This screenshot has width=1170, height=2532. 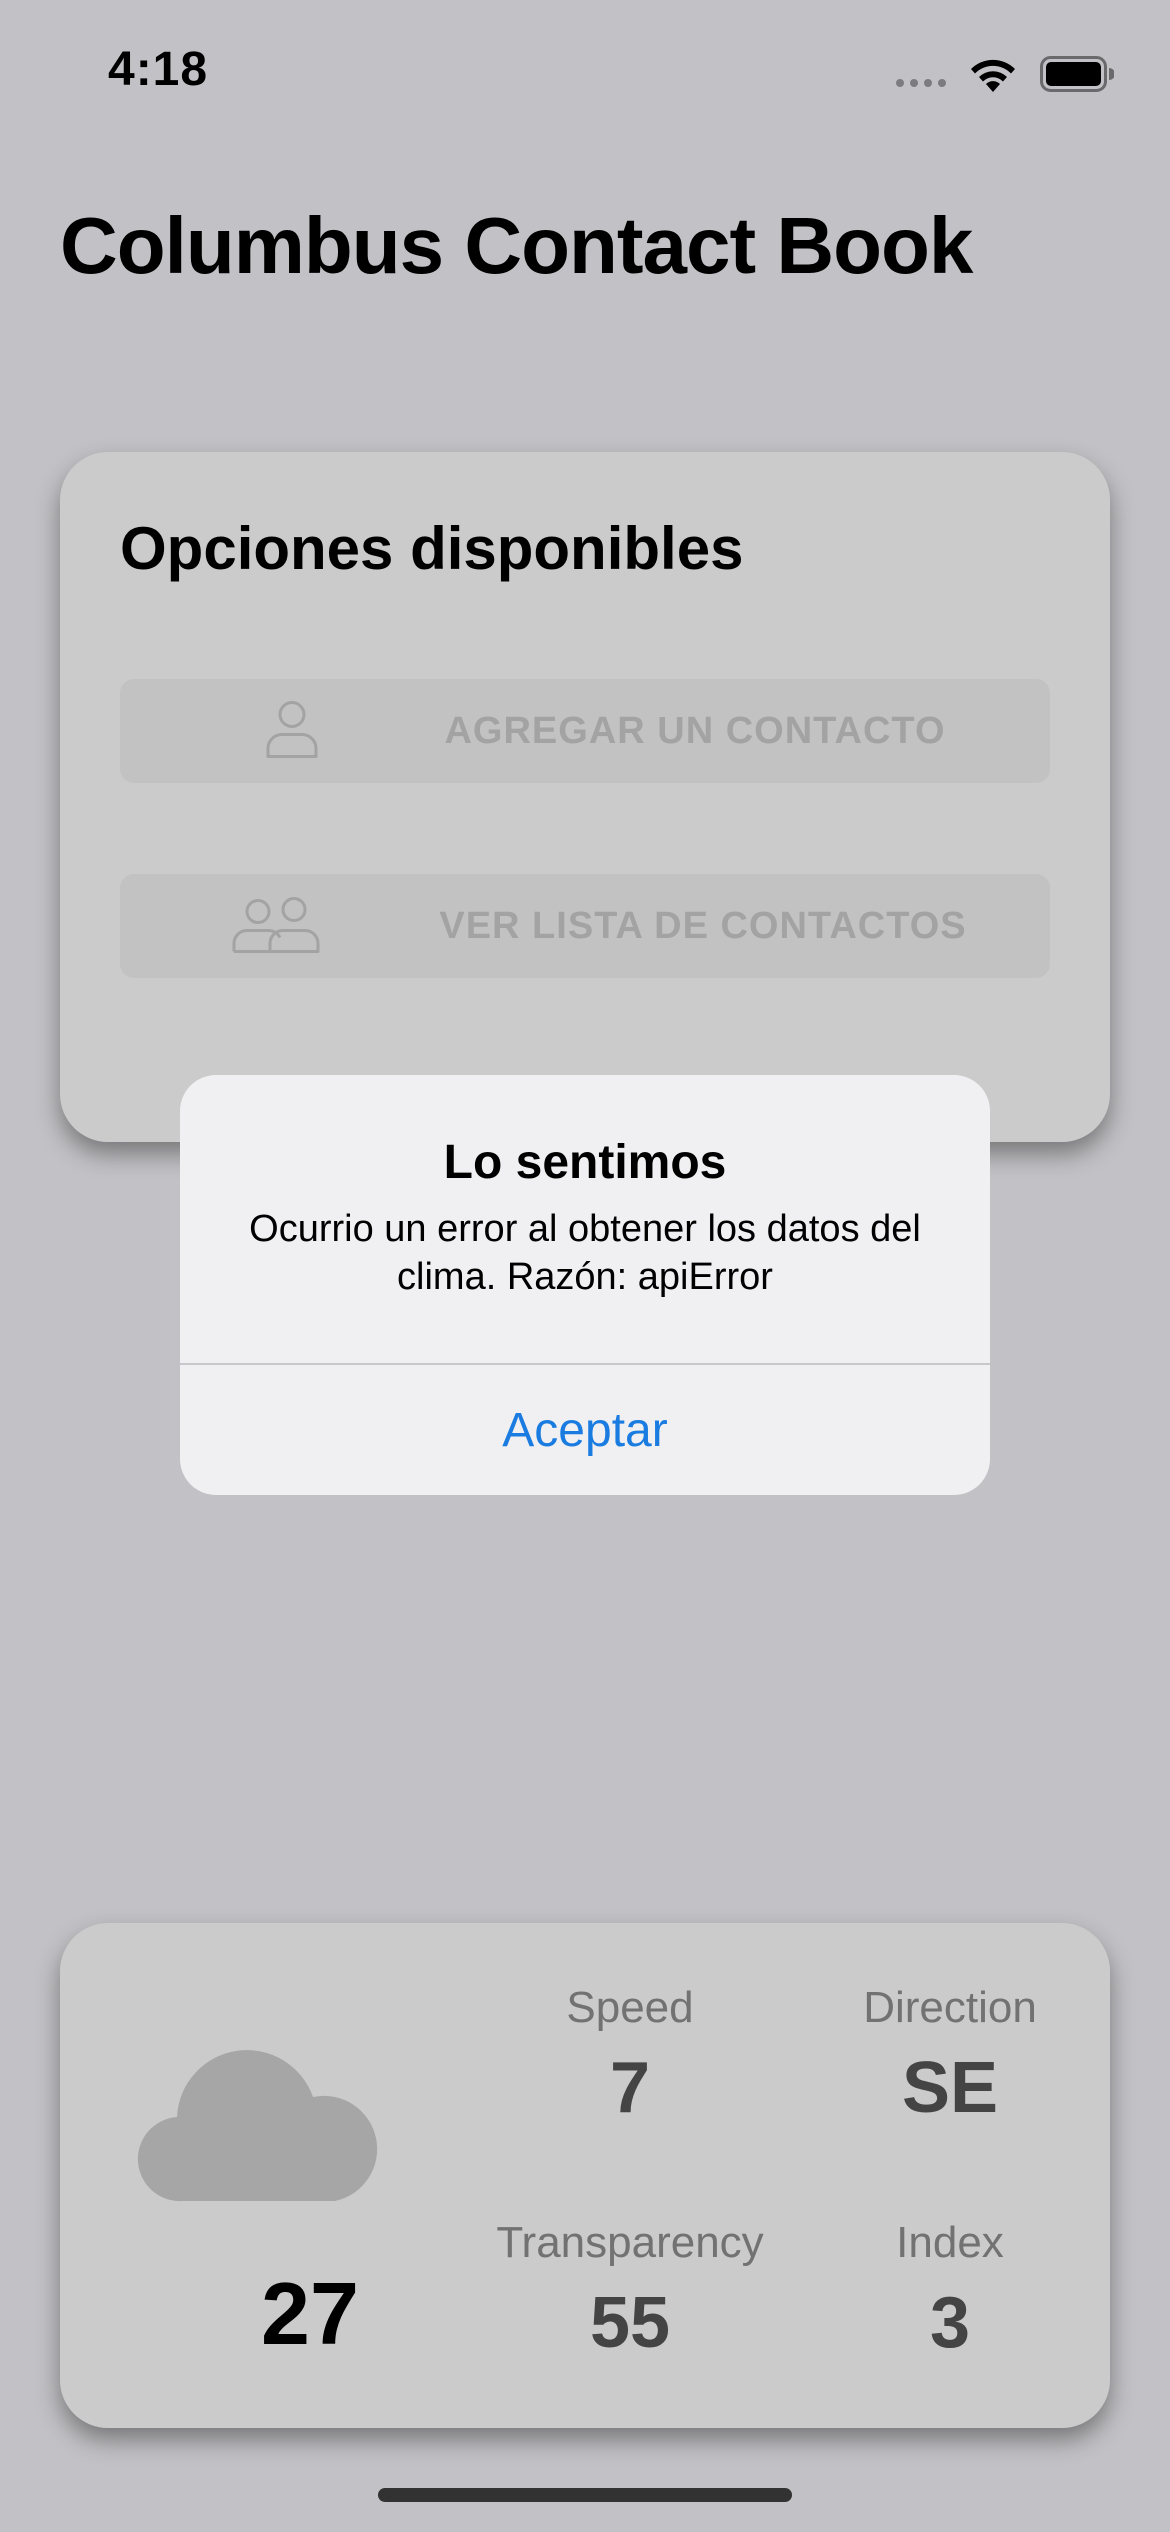 I want to click on temperature-value: 27, so click(x=310, y=2313).